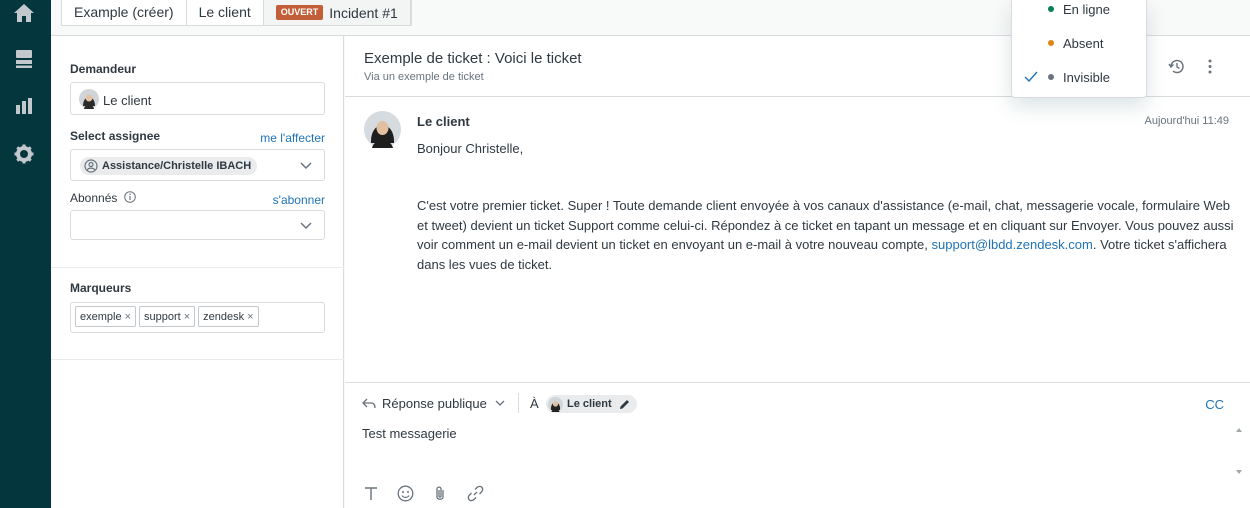 The image size is (1250, 508). I want to click on reply-type-selector: Réponse publique, so click(433, 403).